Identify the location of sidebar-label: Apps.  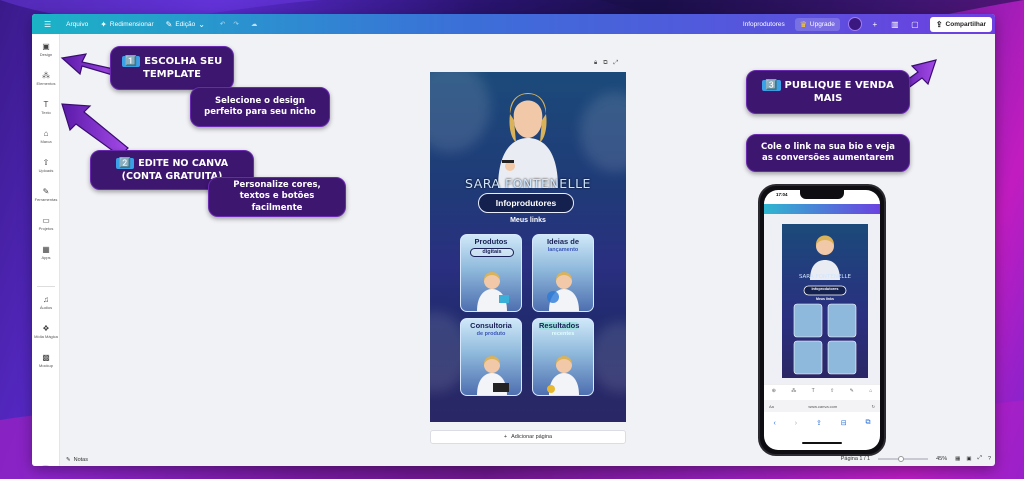
(46, 257).